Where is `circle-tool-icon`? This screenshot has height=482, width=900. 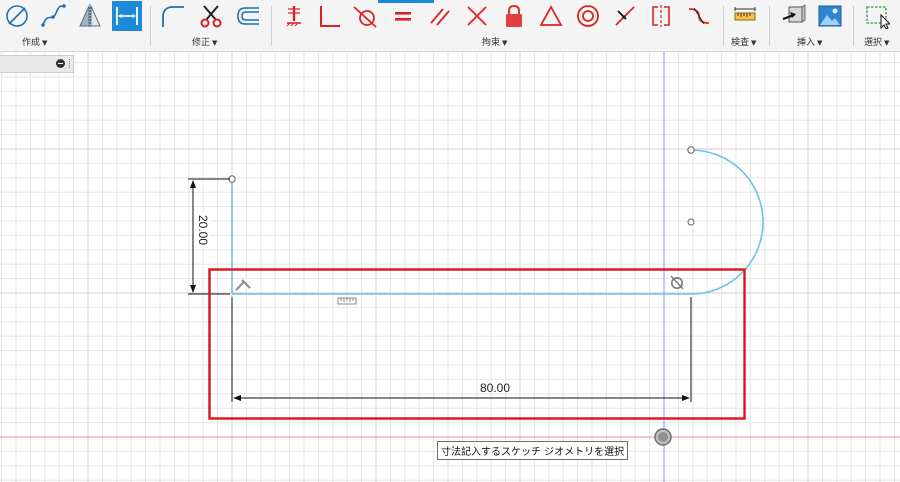
circle-tool-icon is located at coordinates (17, 16).